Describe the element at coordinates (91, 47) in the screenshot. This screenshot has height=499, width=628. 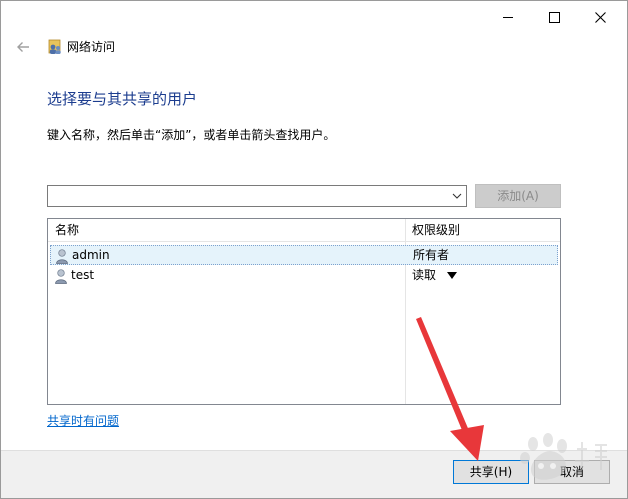
I see `window-title: 网络访问` at that location.